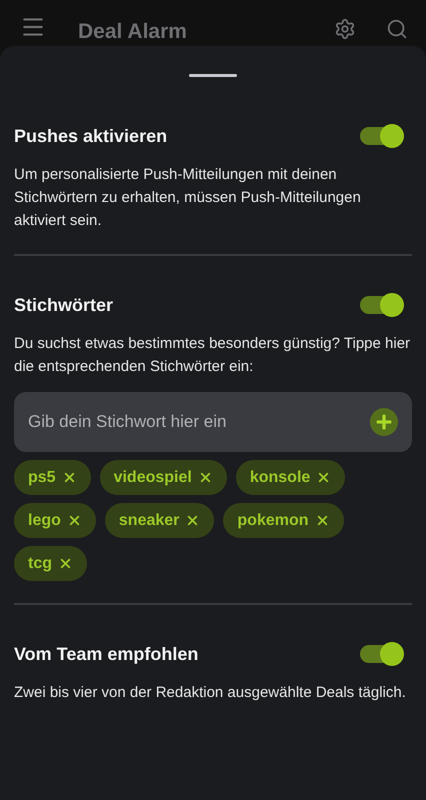 This screenshot has width=426, height=800. I want to click on search-icon, so click(397, 29).